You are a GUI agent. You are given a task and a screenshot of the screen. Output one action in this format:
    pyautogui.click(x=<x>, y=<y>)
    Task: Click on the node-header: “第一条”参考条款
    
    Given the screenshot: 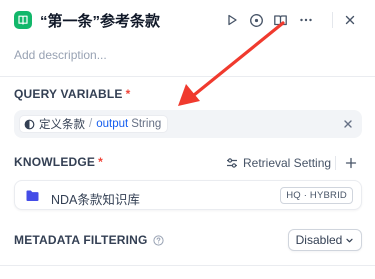 What is the action you would take?
    pyautogui.click(x=187, y=20)
    